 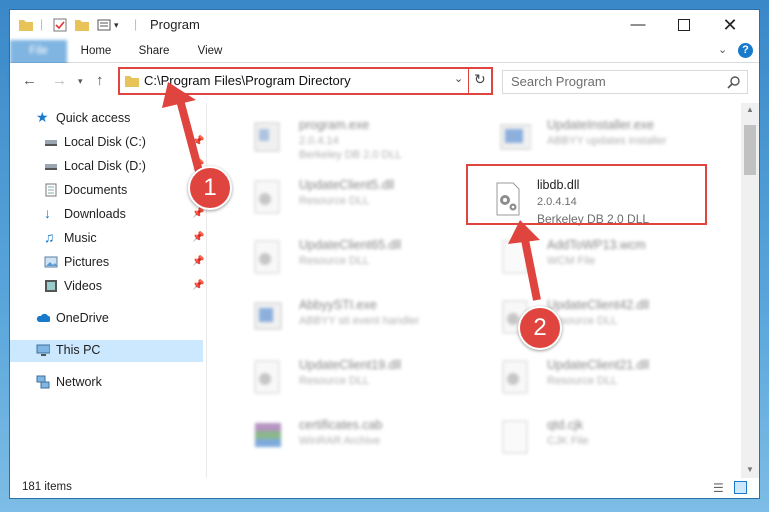 I want to click on arrow-2-shaft, so click(x=531, y=270).